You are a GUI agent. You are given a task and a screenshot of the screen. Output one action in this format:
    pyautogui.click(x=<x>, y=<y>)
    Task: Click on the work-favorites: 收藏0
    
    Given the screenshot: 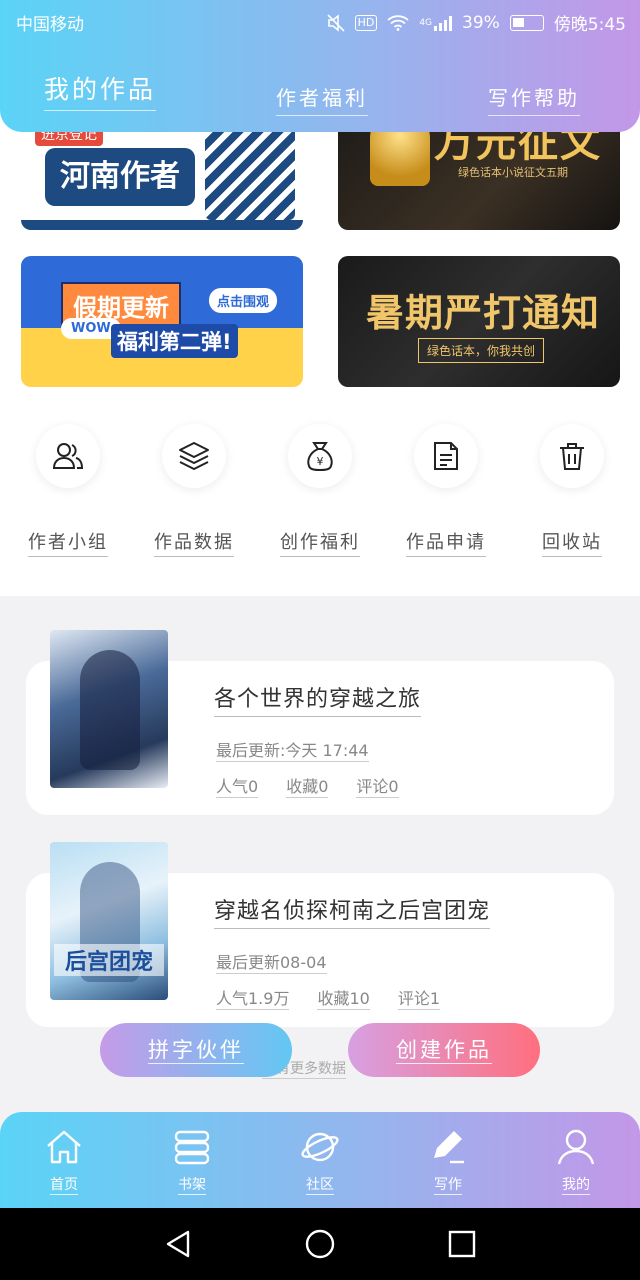 What is the action you would take?
    pyautogui.click(x=307, y=785)
    